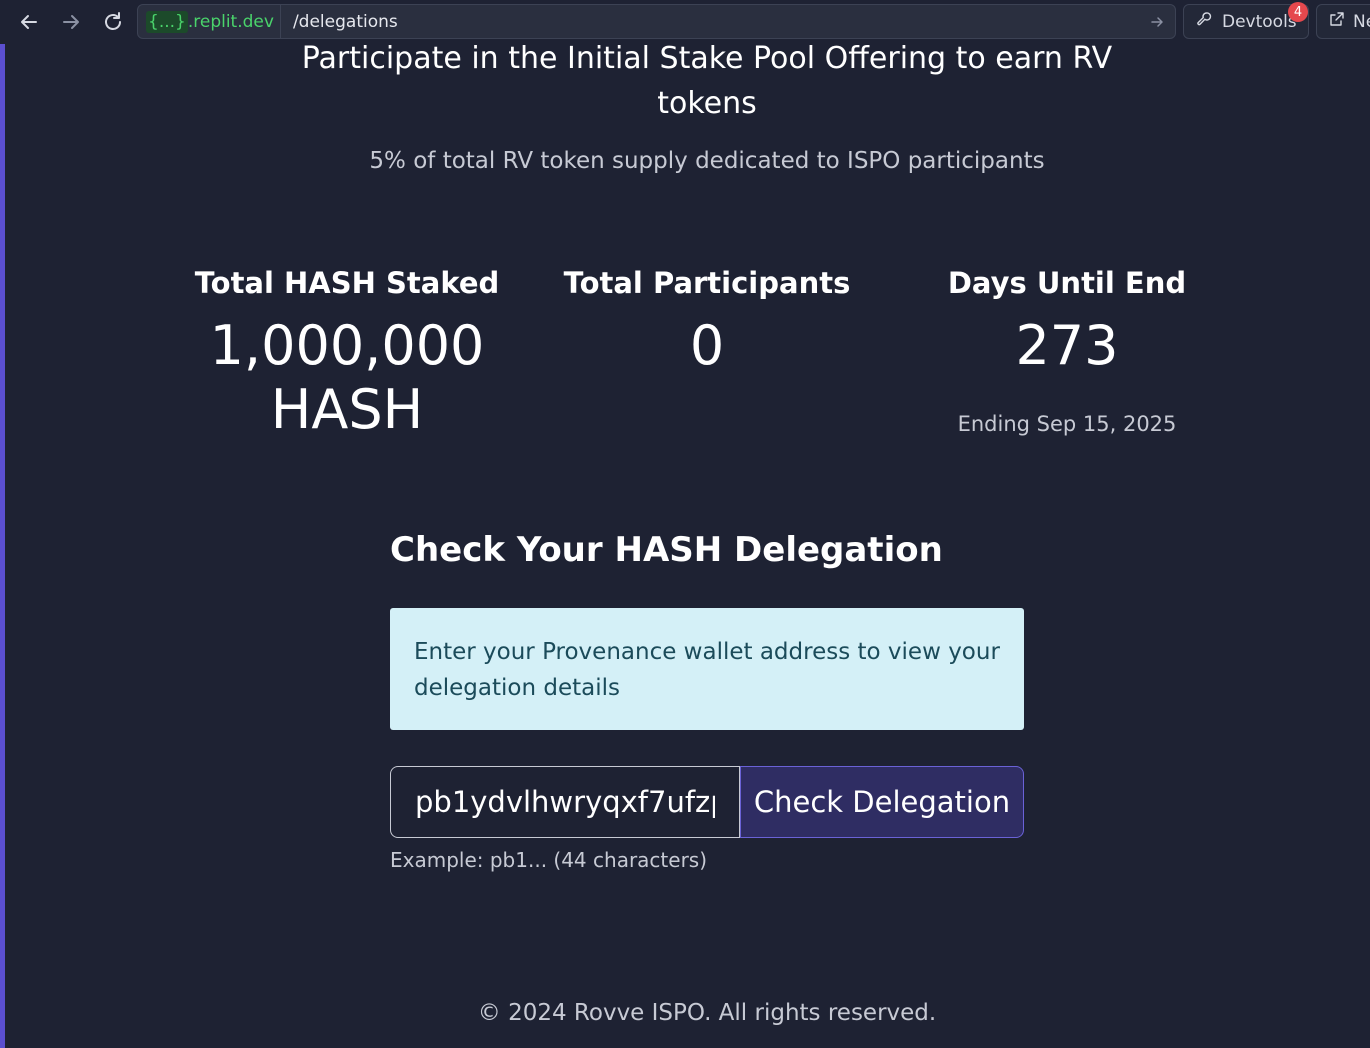 The image size is (1370, 1048). Describe the element at coordinates (167, 21) in the screenshot. I see `domain-prefix: {...}` at that location.